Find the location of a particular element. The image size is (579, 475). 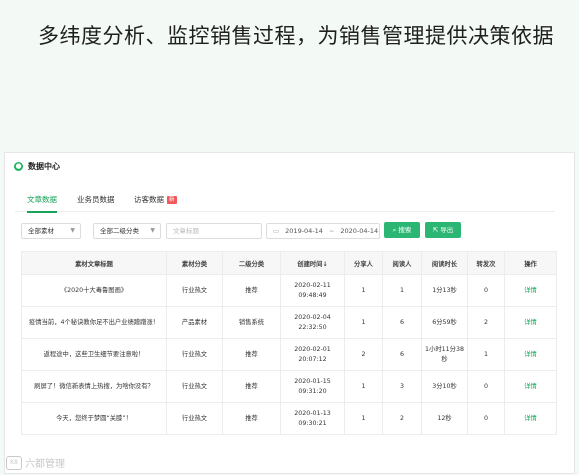

cell-duration: 3分10秒 is located at coordinates (444, 386).